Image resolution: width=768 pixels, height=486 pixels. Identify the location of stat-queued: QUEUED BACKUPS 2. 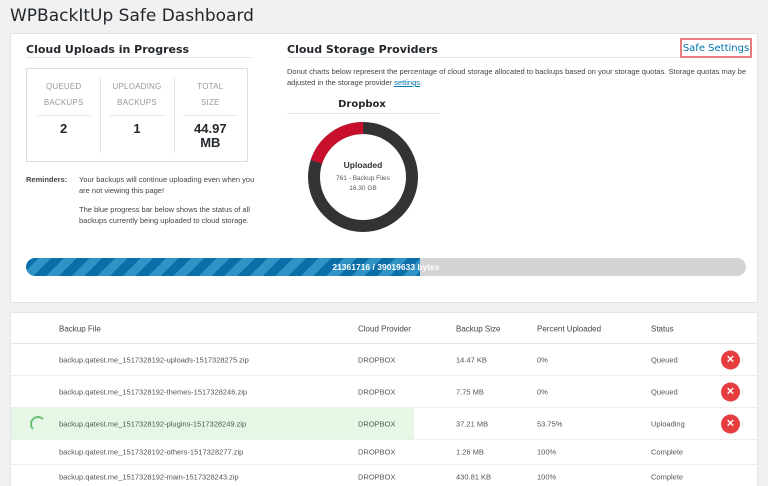
(63, 115).